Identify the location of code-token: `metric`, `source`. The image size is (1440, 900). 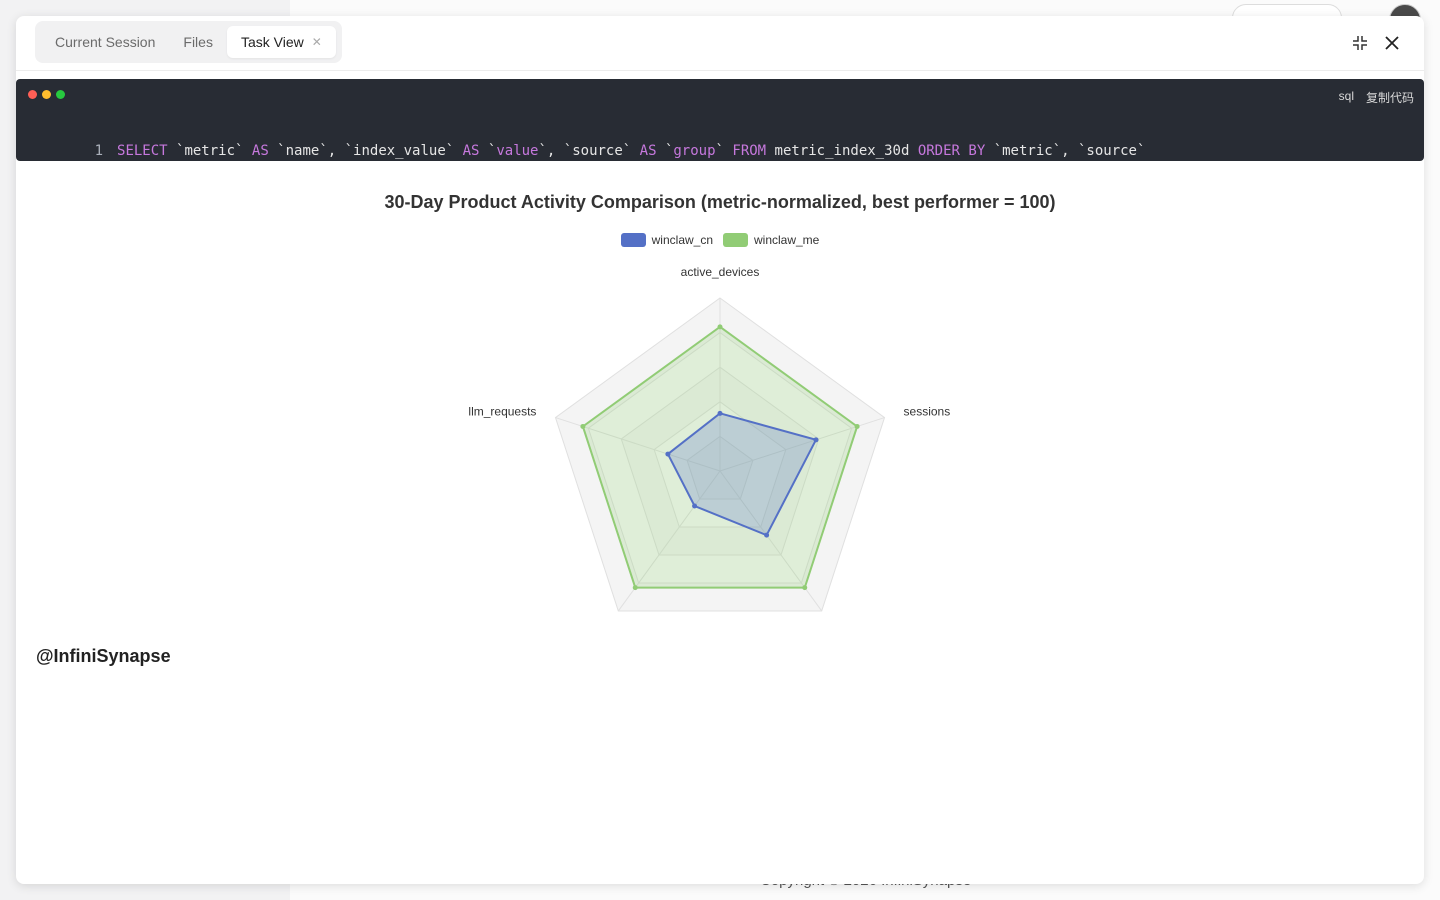
(1065, 151).